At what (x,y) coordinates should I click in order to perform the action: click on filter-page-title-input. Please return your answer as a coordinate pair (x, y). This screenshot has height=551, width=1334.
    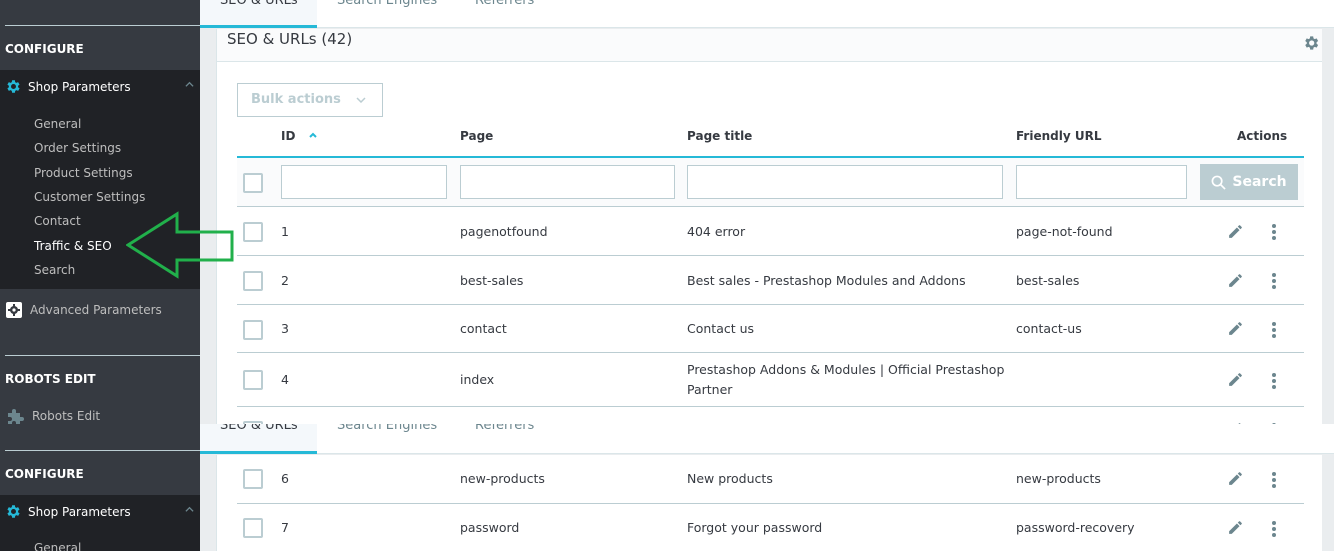
    Looking at the image, I should click on (845, 182).